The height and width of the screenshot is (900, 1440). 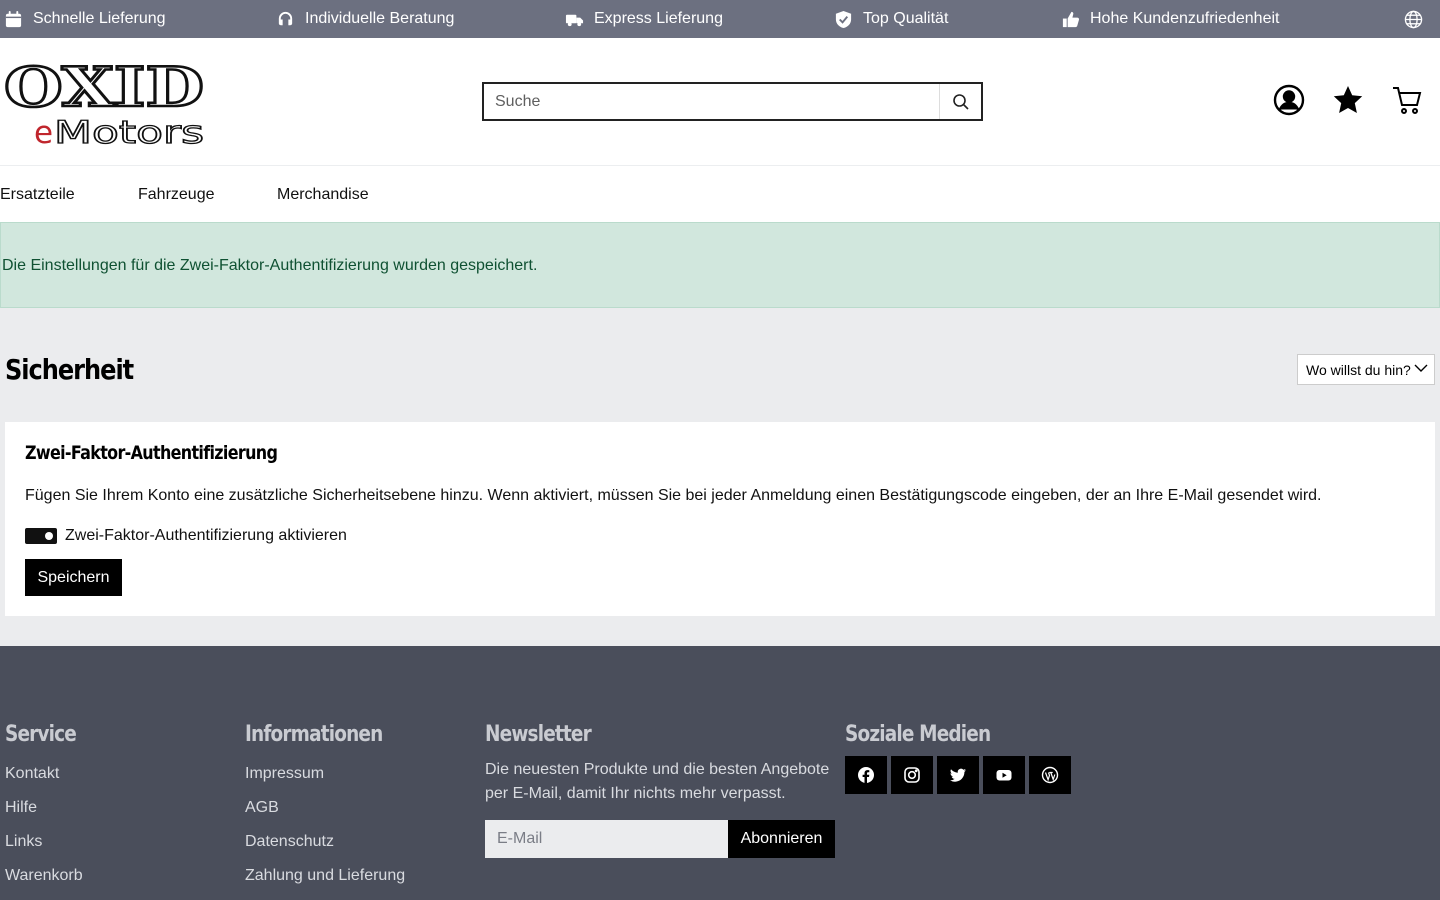 What do you see at coordinates (574, 20) in the screenshot?
I see `truck-icon` at bounding box center [574, 20].